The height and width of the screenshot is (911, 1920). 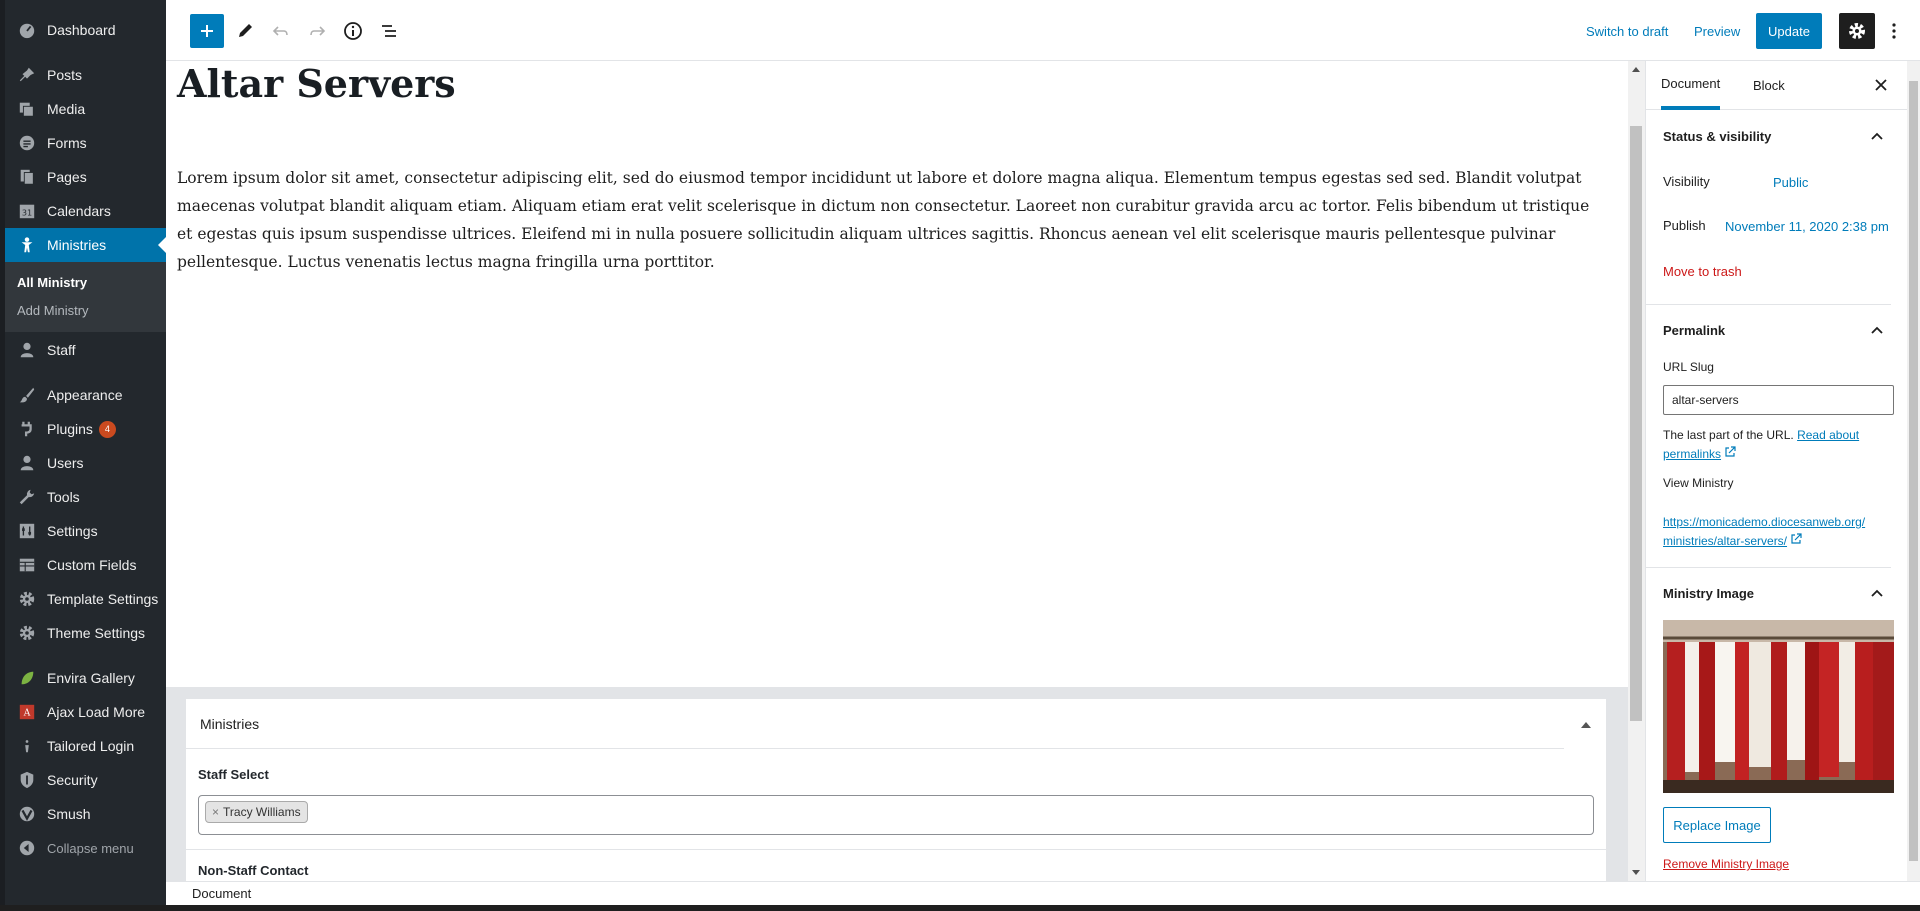 I want to click on collapse-menu-button: Collapse menu, so click(x=85, y=848).